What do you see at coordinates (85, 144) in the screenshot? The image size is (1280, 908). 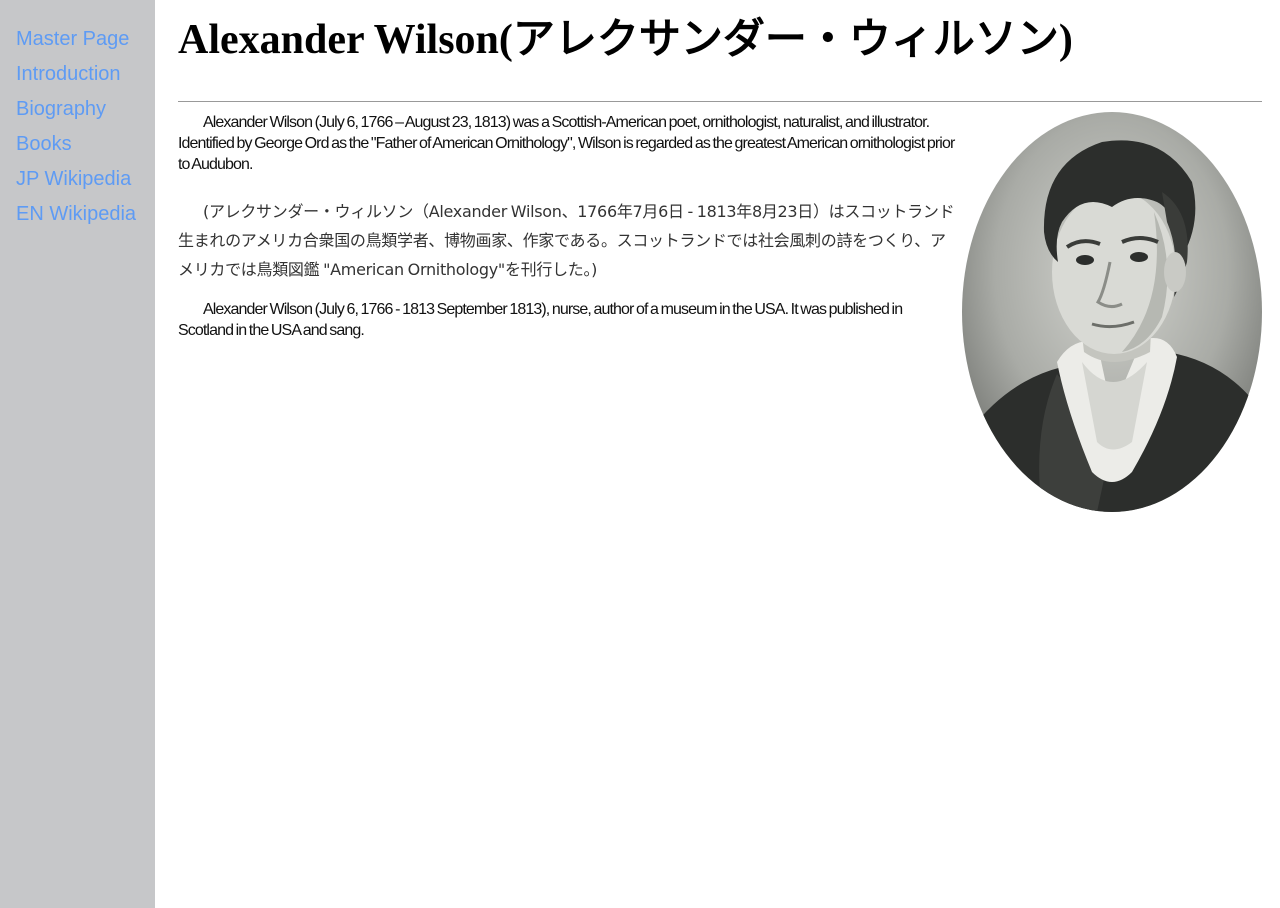 I see `nav-link-books: Books` at bounding box center [85, 144].